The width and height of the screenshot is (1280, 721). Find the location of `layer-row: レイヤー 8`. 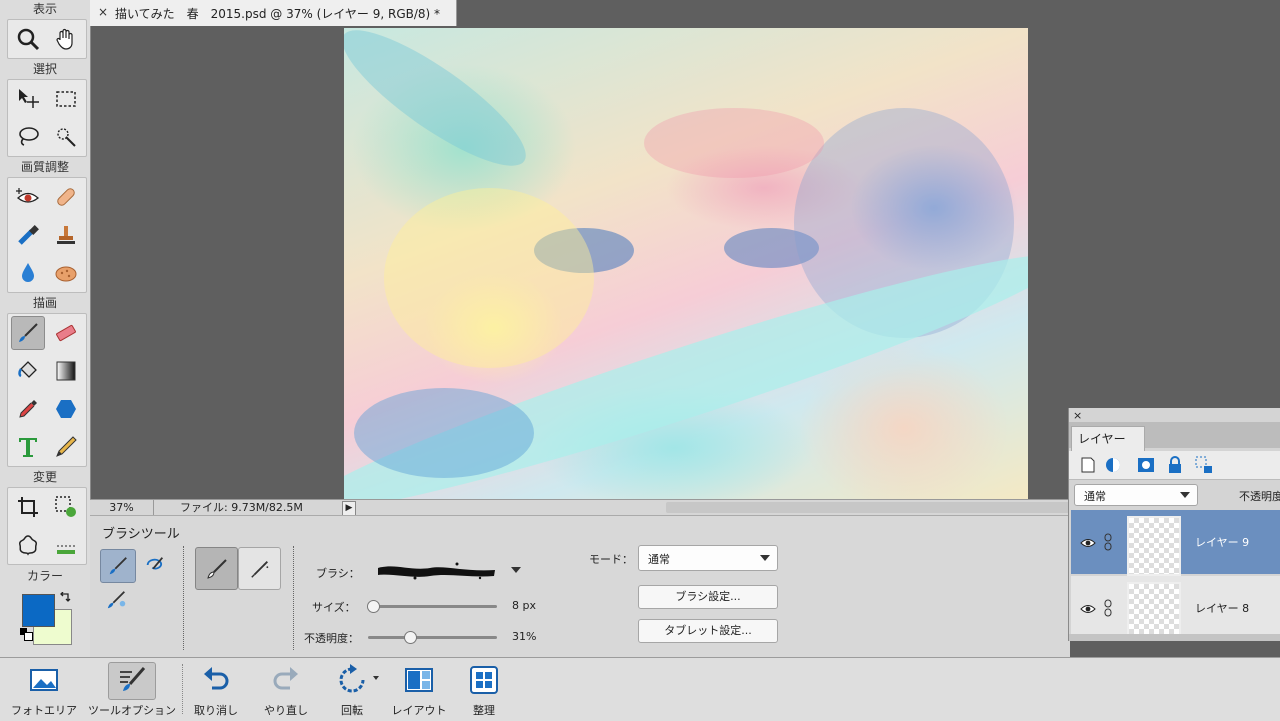

layer-row: レイヤー 8 is located at coordinates (1175, 605).